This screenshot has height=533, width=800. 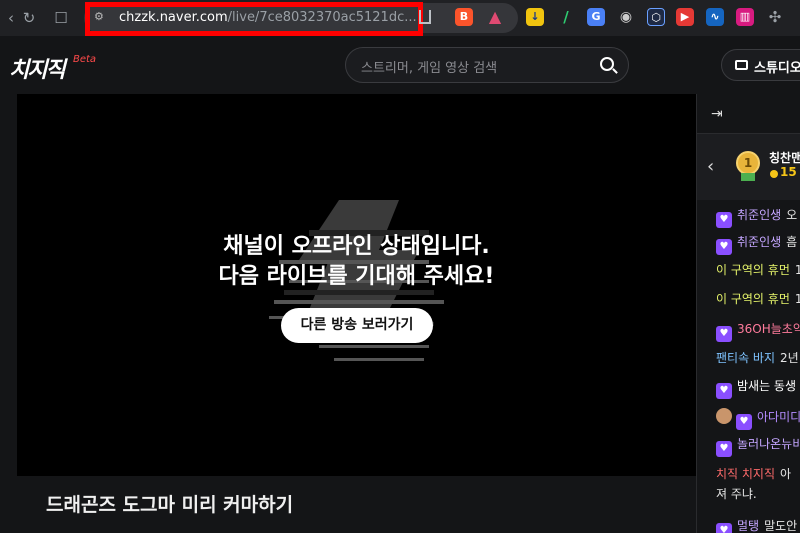 What do you see at coordinates (775, 17) in the screenshot?
I see `puzzle-icon: ✣` at bounding box center [775, 17].